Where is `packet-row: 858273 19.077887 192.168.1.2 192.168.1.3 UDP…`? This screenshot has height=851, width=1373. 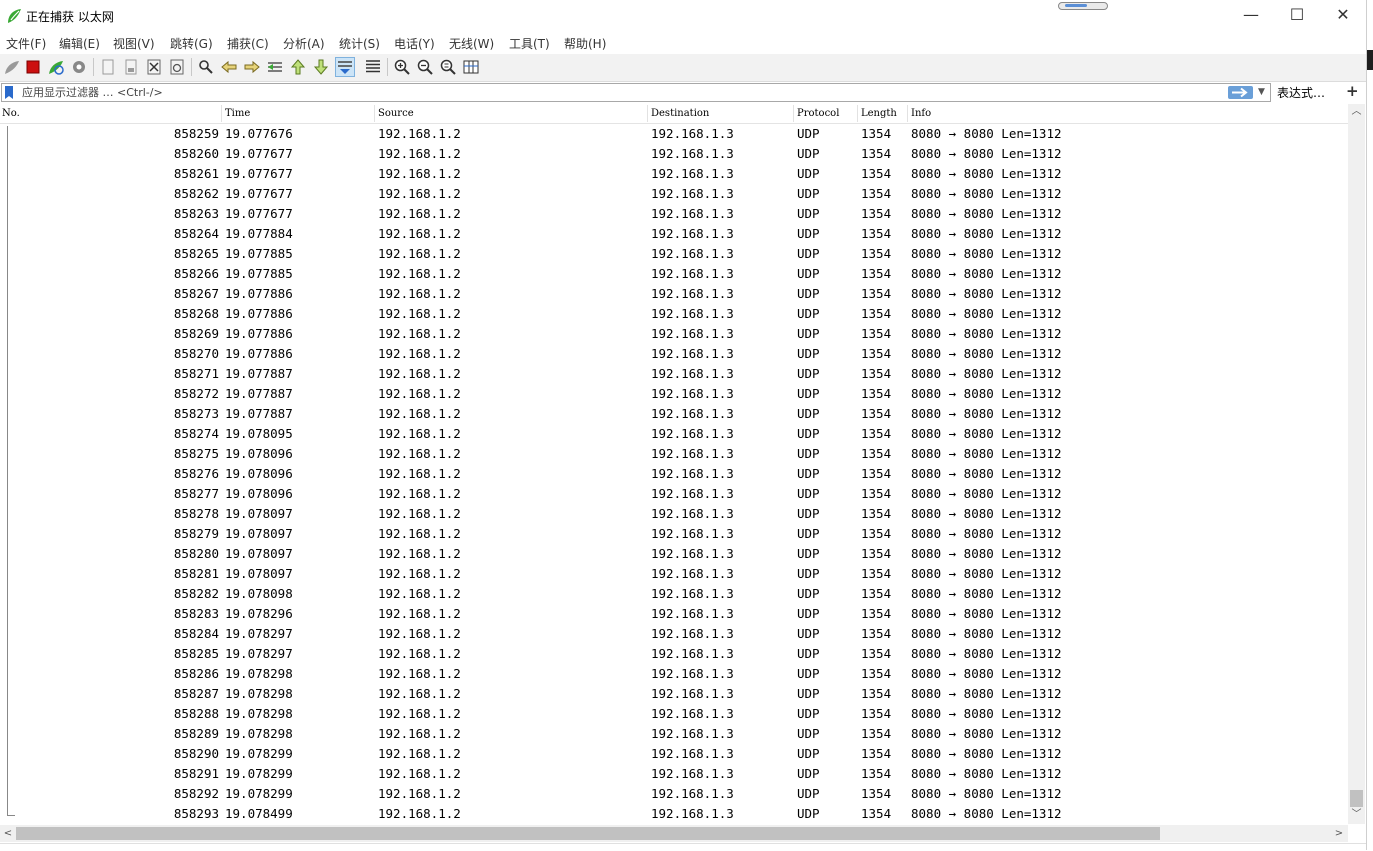
packet-row: 858273 19.077887 192.168.1.2 192.168.1.3 UDP… is located at coordinates (674, 414).